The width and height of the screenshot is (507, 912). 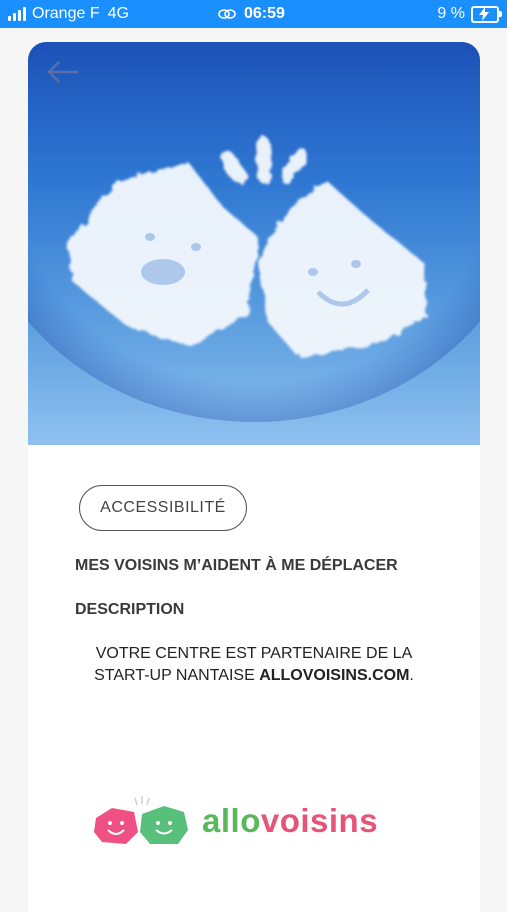 I want to click on back-arrow-icon, so click(x=63, y=72).